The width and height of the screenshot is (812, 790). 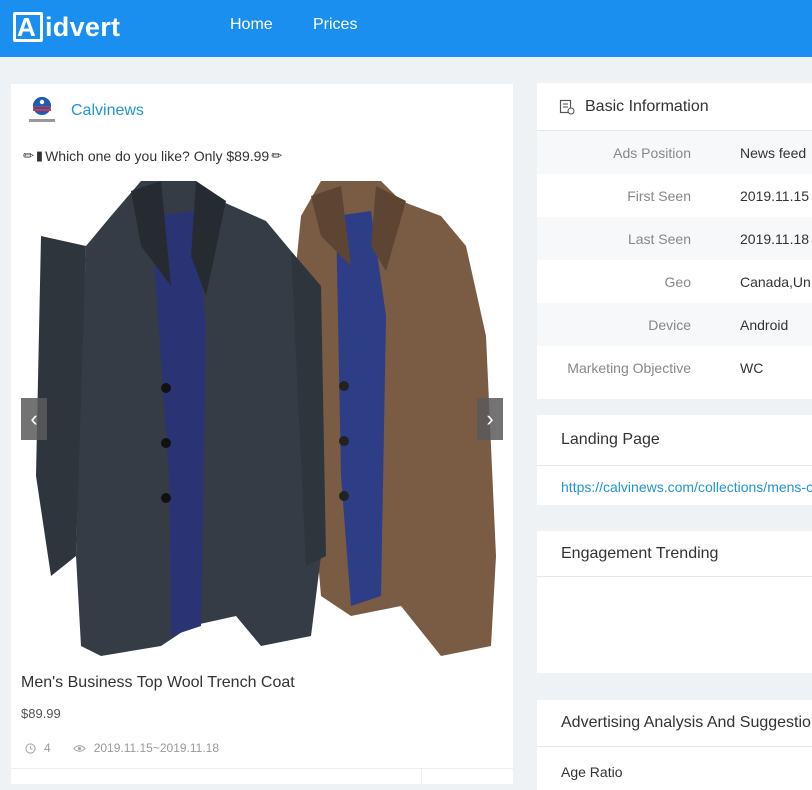 I want to click on brand-name: idvert, so click(x=83, y=26).